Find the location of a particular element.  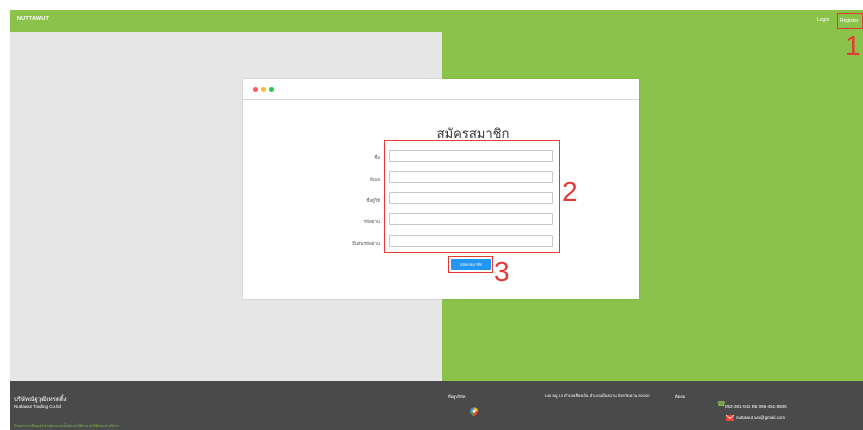

mail-icon is located at coordinates (730, 418).